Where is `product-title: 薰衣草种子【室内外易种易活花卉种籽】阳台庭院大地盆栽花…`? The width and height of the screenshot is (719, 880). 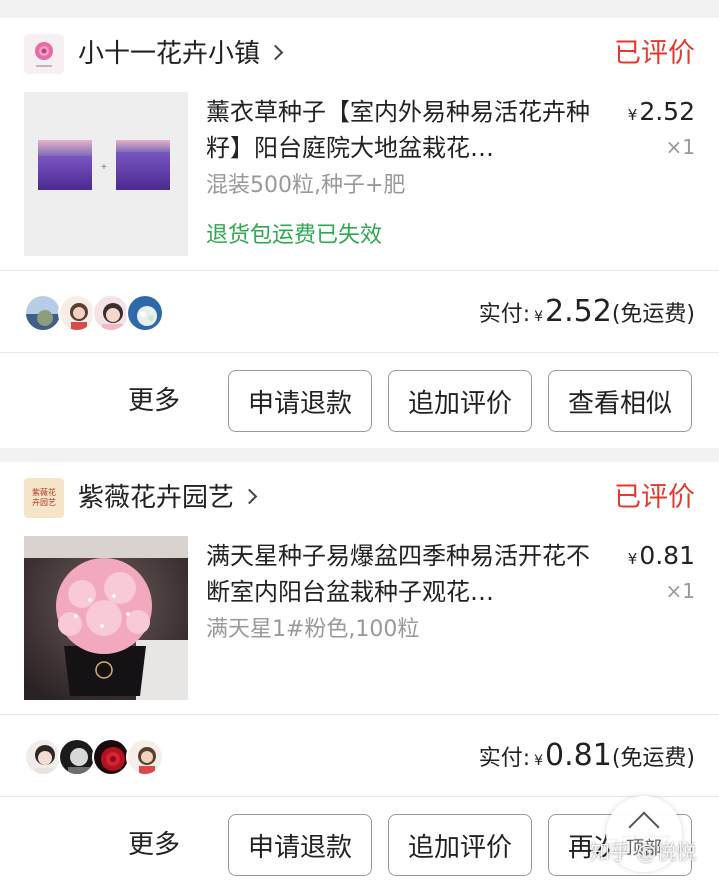
product-title: 薰衣草种子【室内外易种易活花卉种籽】阳台庭院大地盆栽花… is located at coordinates (406, 130).